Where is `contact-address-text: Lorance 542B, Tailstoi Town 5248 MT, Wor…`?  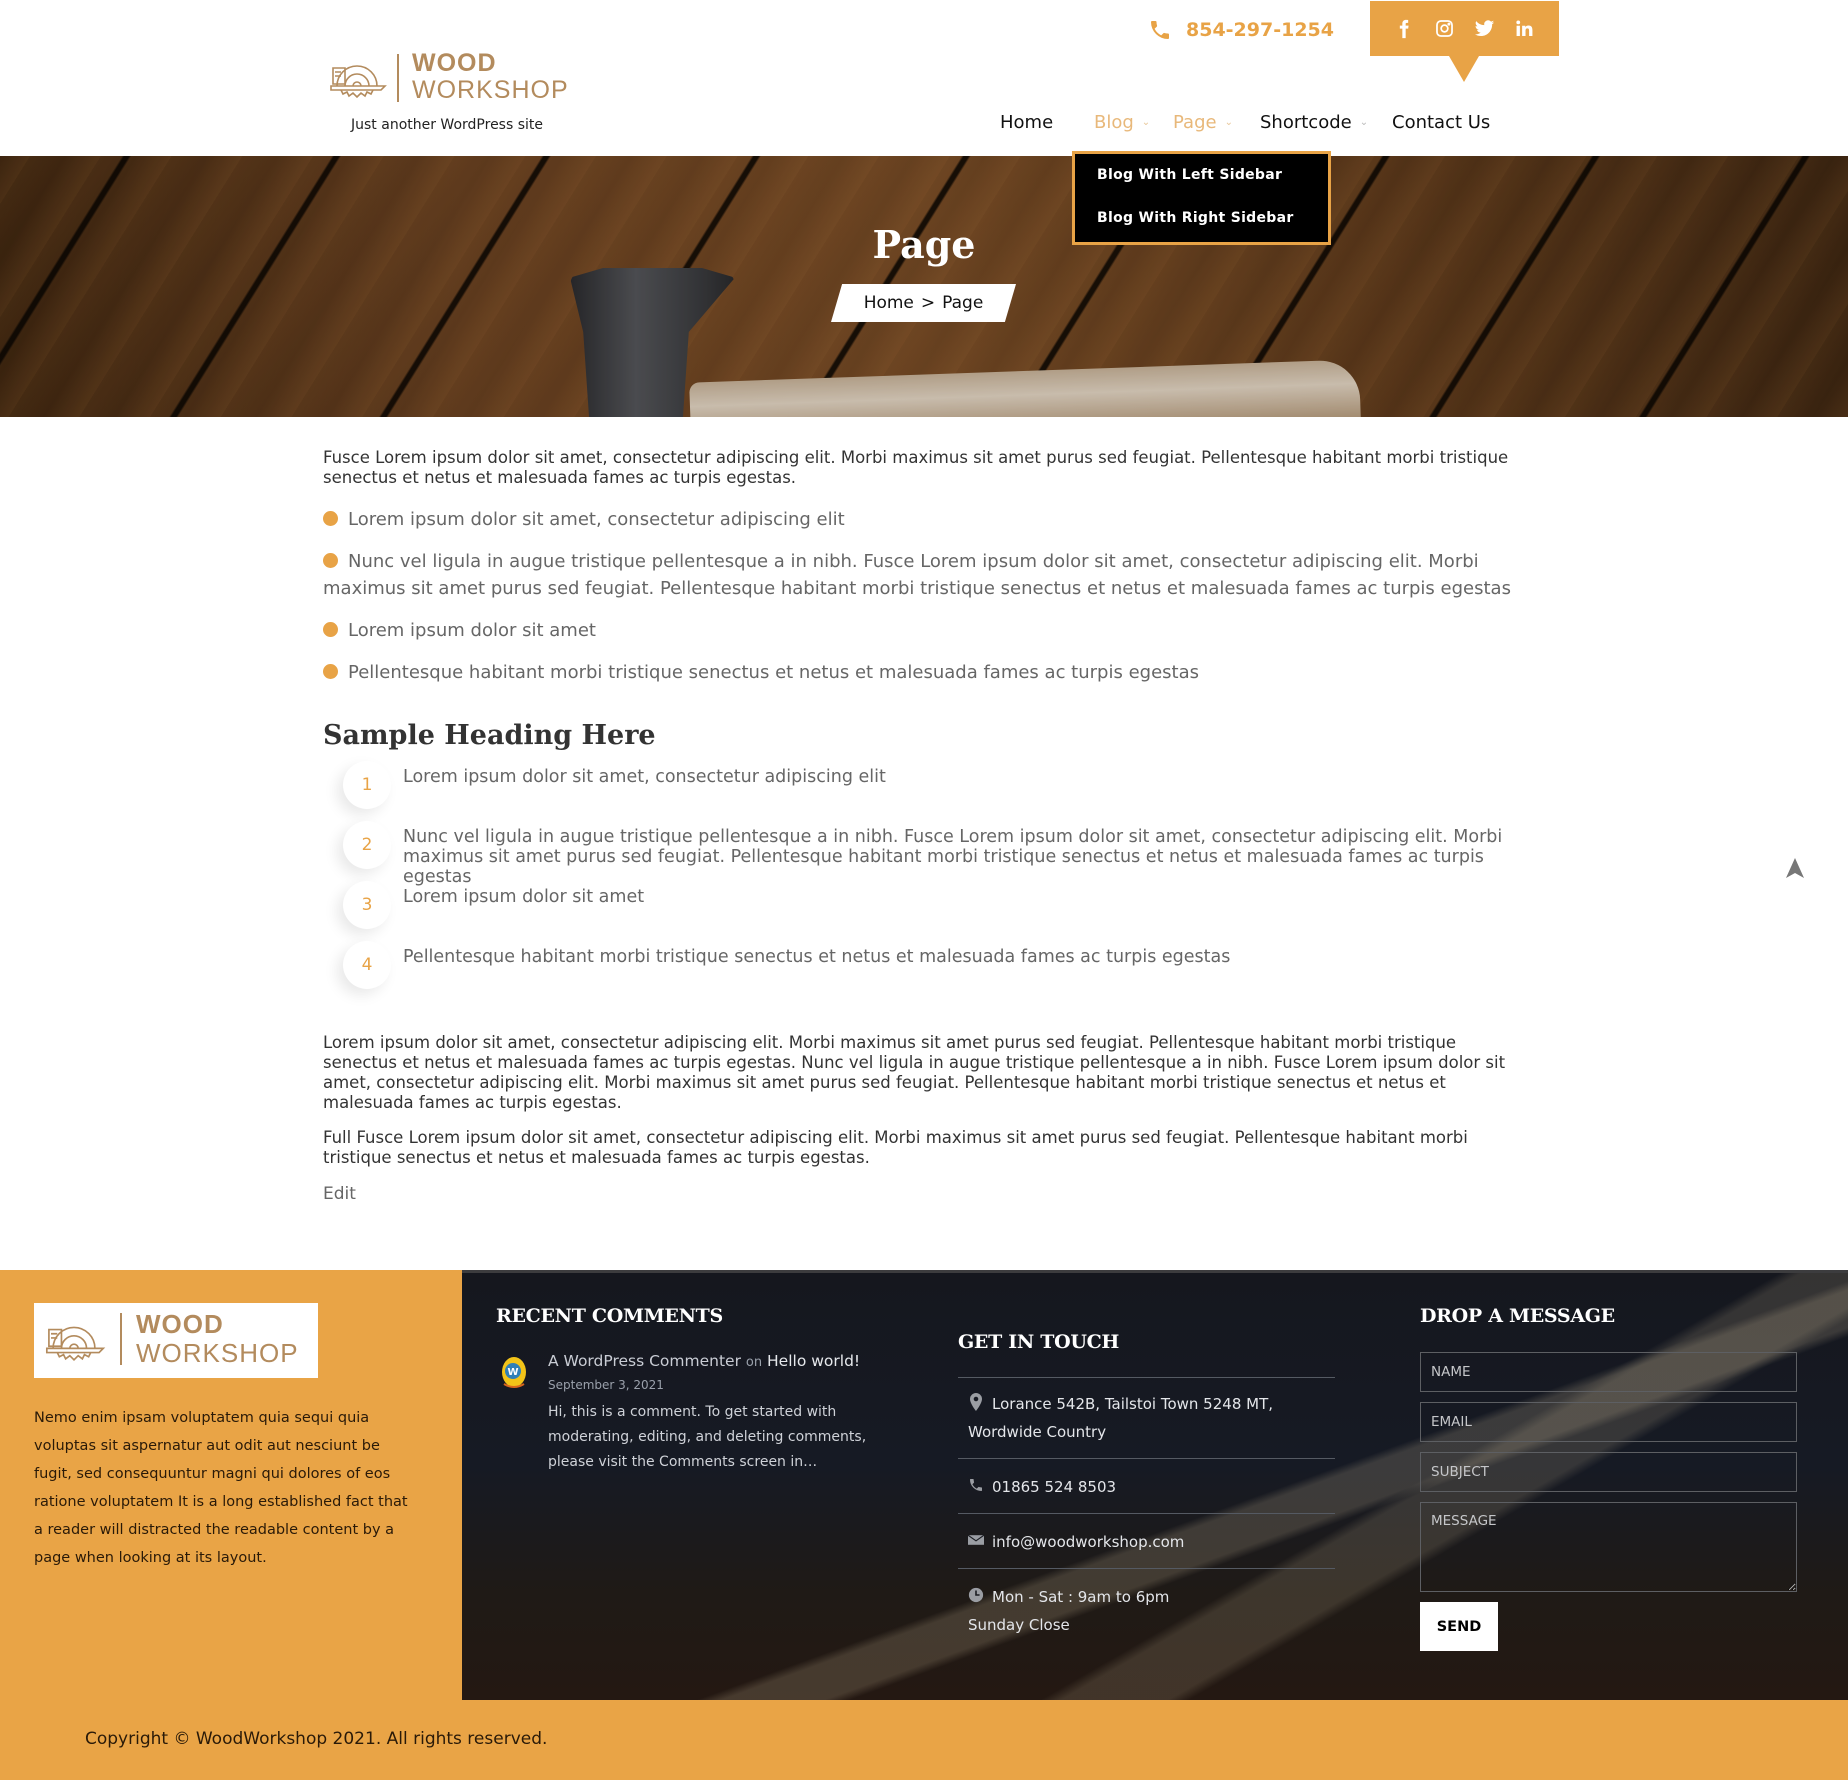
contact-address-text: Lorance 542B, Tailstoi Town 5248 MT, Wor… is located at coordinates (1121, 1418).